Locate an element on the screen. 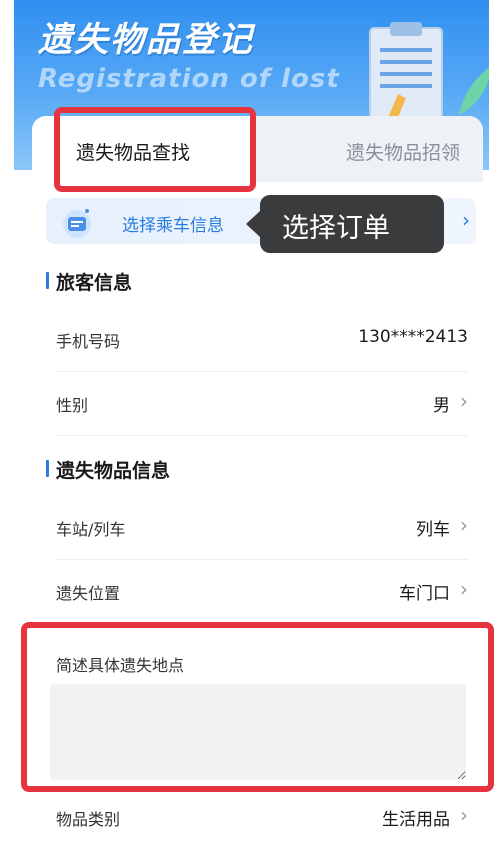  lost-location-label: 遗失位置 is located at coordinates (88, 593).